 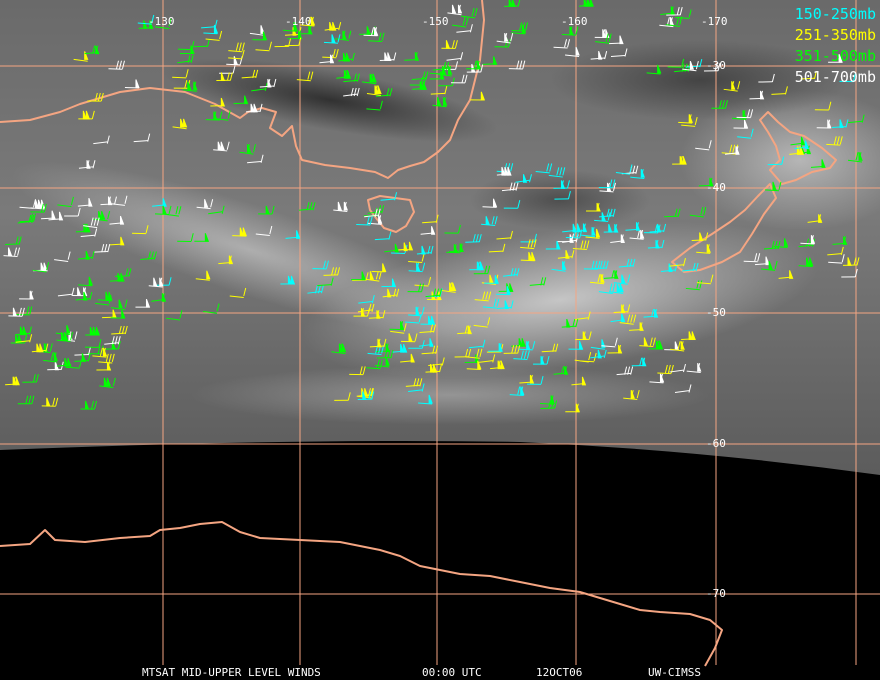 What do you see at coordinates (674, 672) in the screenshot?
I see `producer-credit: UW-CIMSS` at bounding box center [674, 672].